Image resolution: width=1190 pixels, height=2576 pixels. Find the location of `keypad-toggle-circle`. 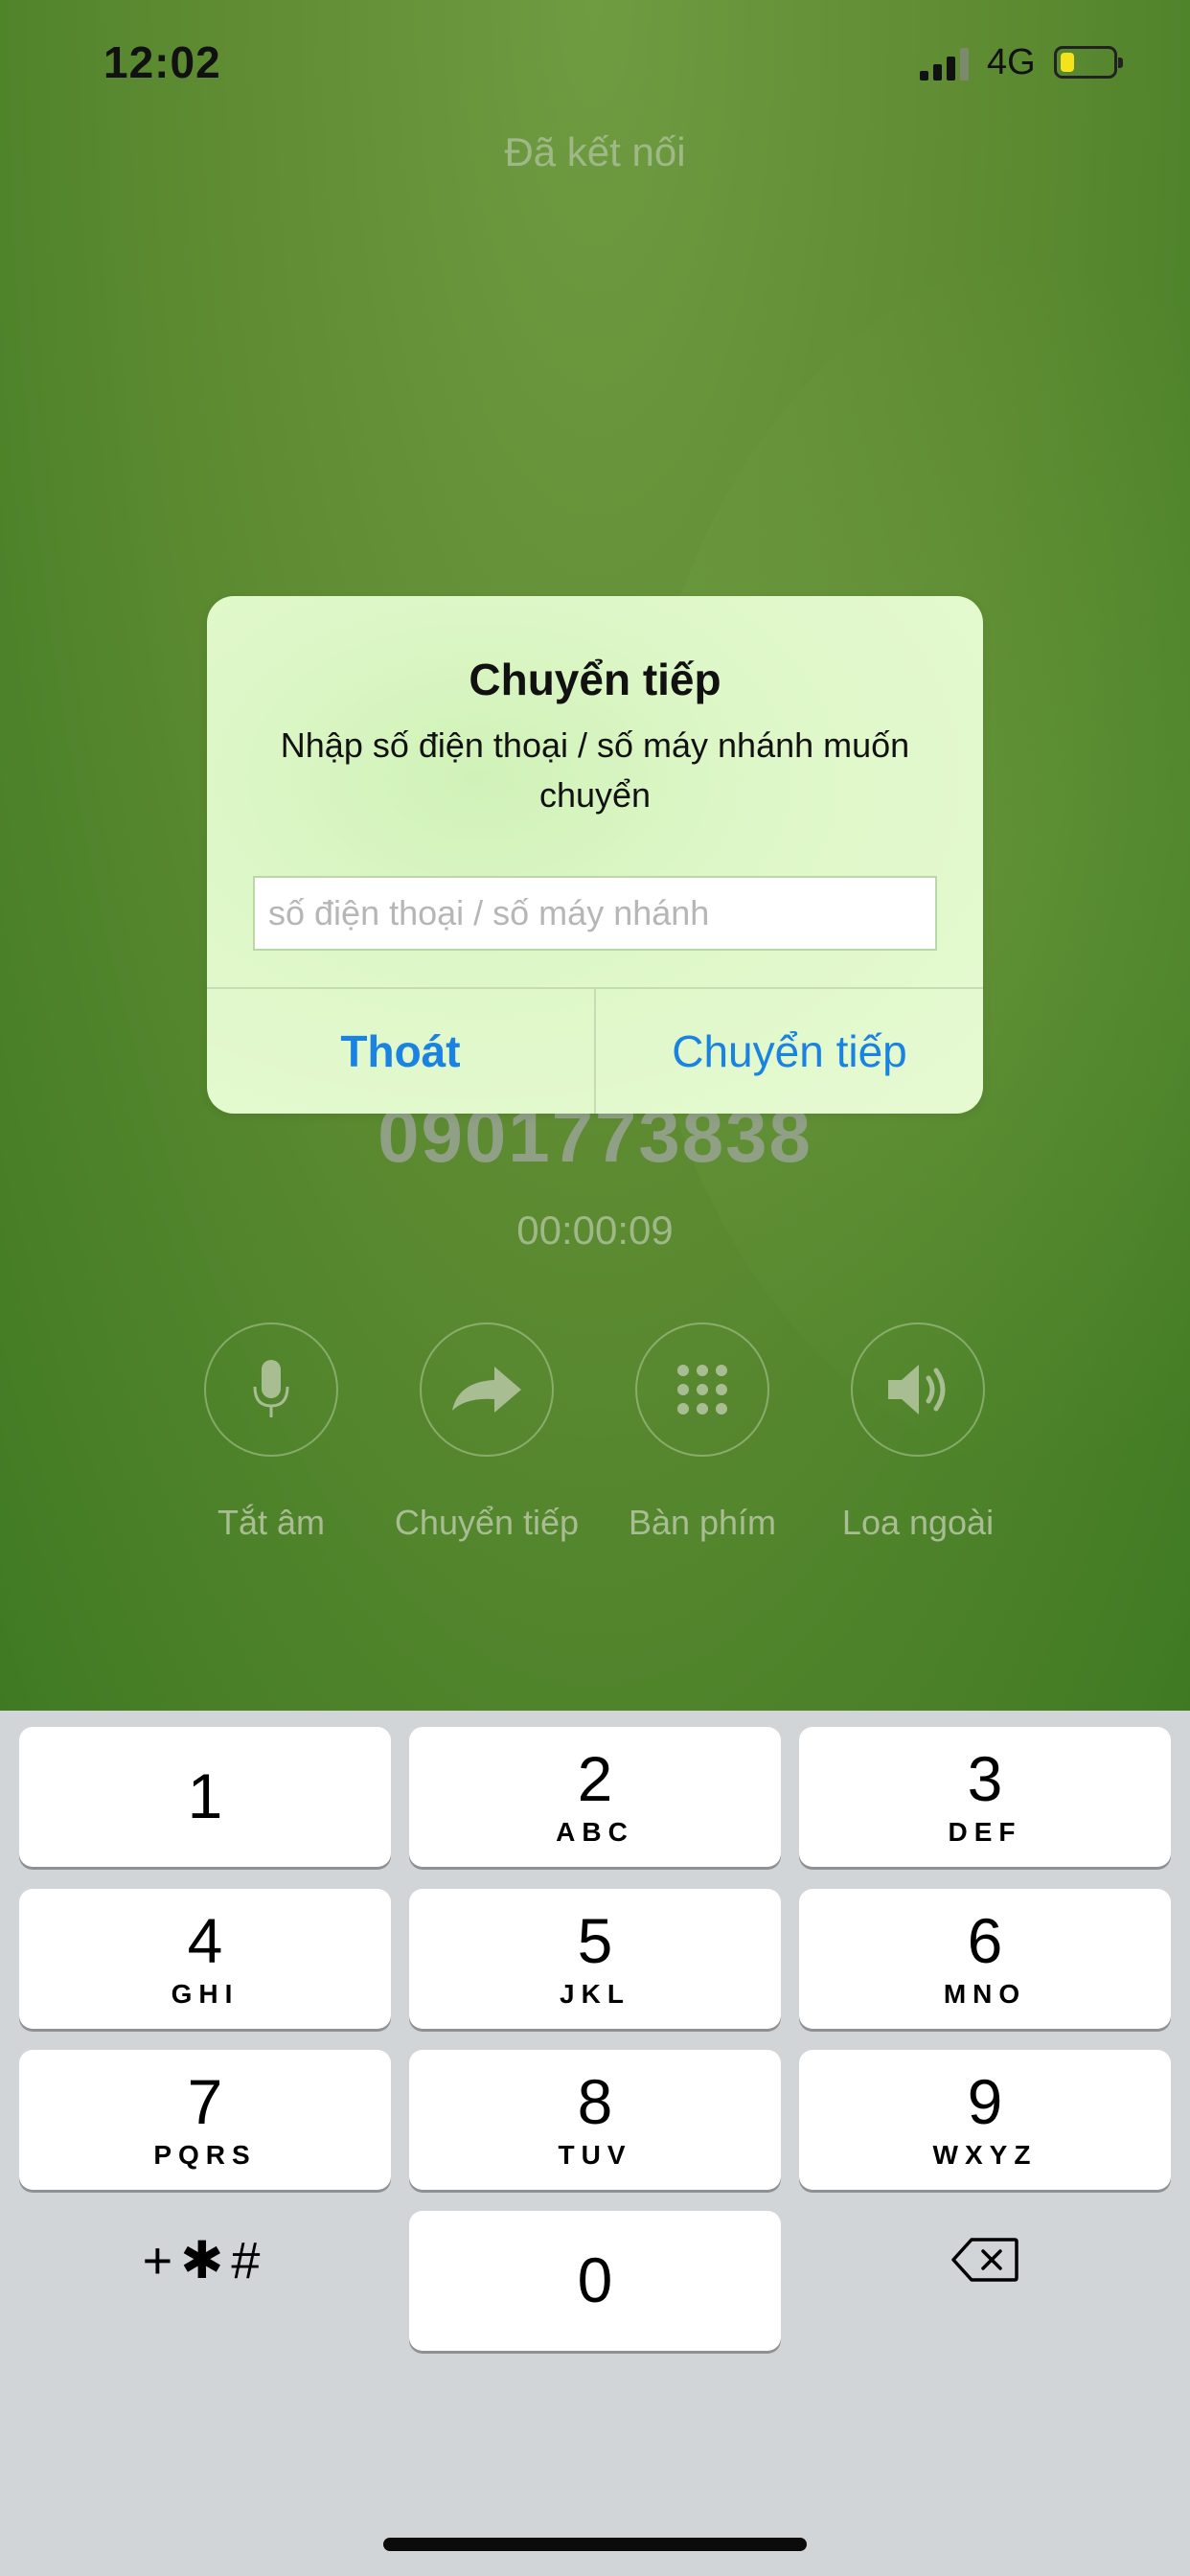

keypad-toggle-circle is located at coordinates (702, 1389).